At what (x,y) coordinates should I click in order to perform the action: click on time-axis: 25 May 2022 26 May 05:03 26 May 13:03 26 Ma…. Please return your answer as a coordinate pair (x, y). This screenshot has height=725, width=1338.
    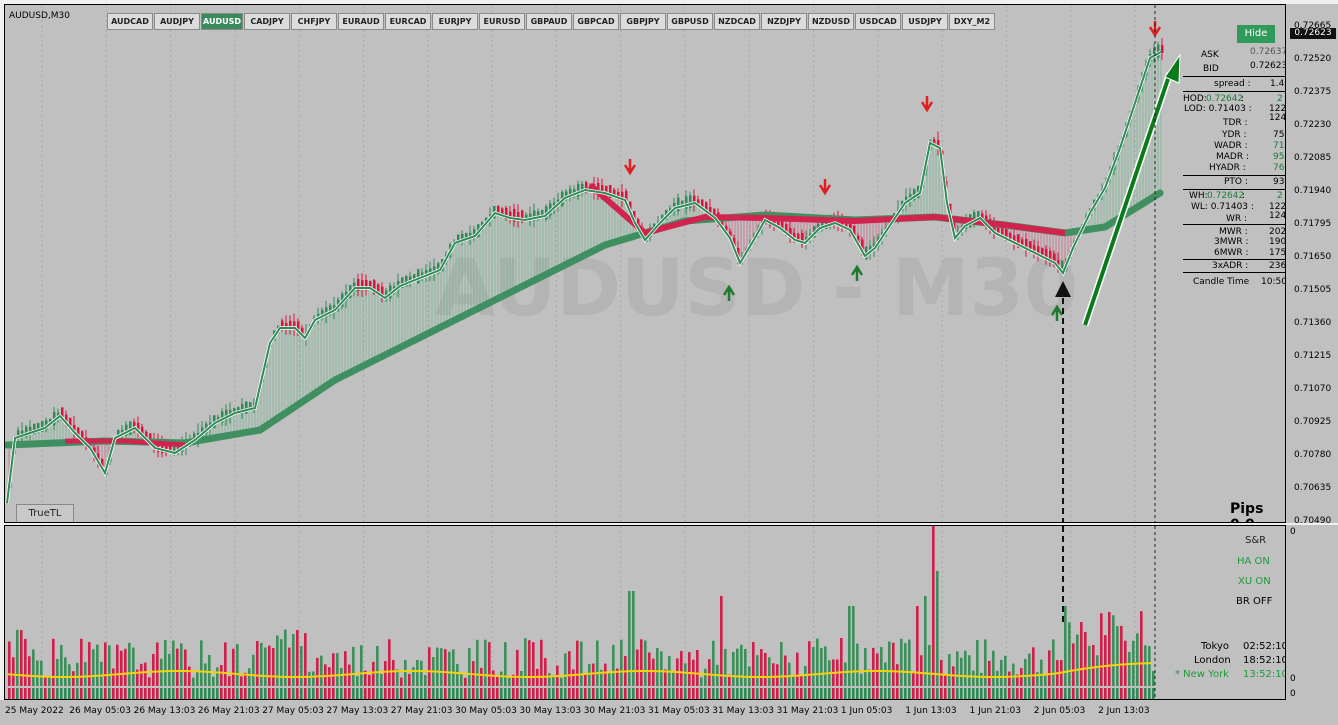
    Looking at the image, I should click on (669, 712).